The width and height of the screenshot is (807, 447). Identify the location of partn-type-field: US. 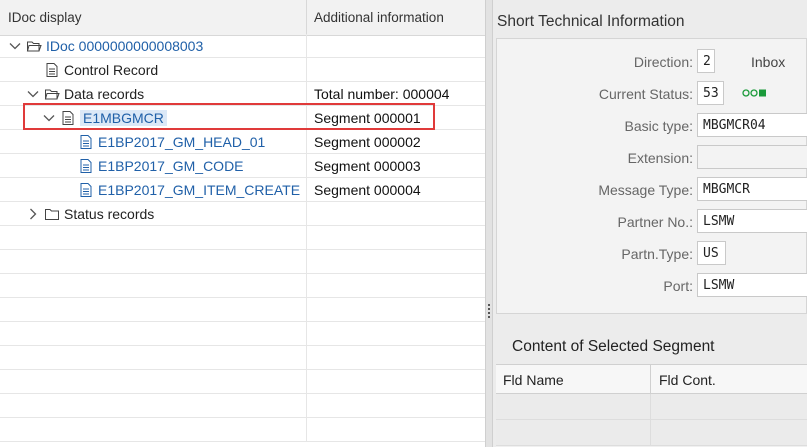
(711, 253).